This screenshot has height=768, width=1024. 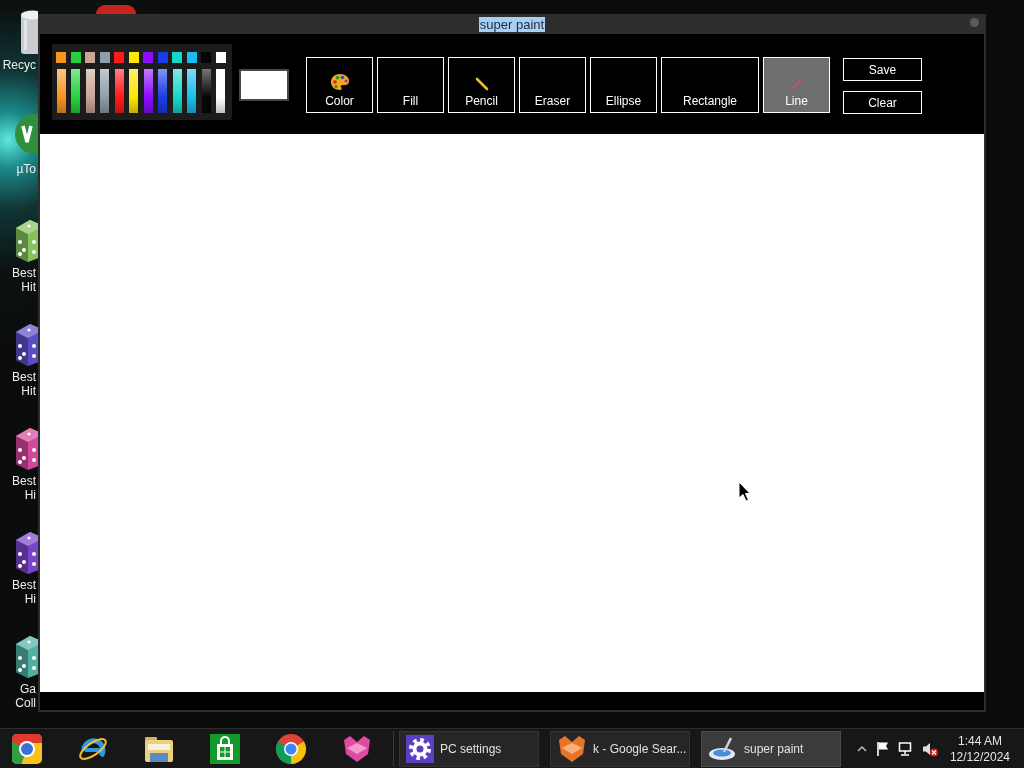 What do you see at coordinates (339, 82) in the screenshot?
I see `palette-icon` at bounding box center [339, 82].